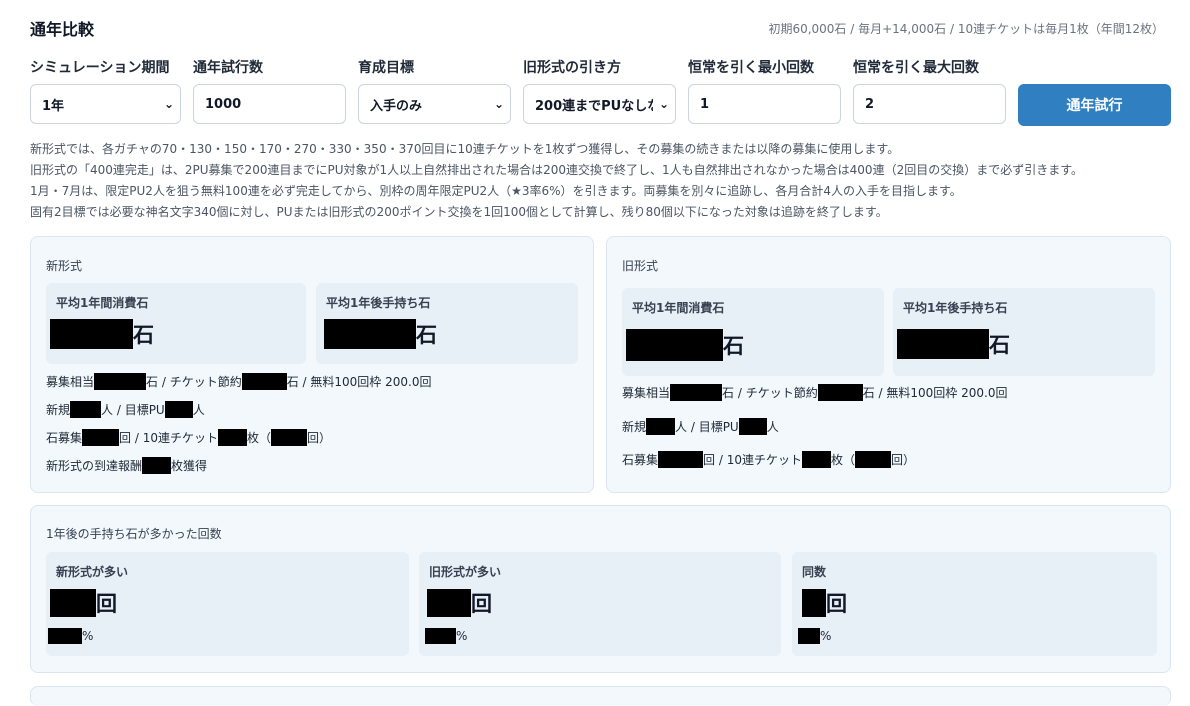 This screenshot has height=706, width=1190. What do you see at coordinates (134, 534) in the screenshot?
I see `comparison-heading: 1年後の手持ち石が多かった回数` at bounding box center [134, 534].